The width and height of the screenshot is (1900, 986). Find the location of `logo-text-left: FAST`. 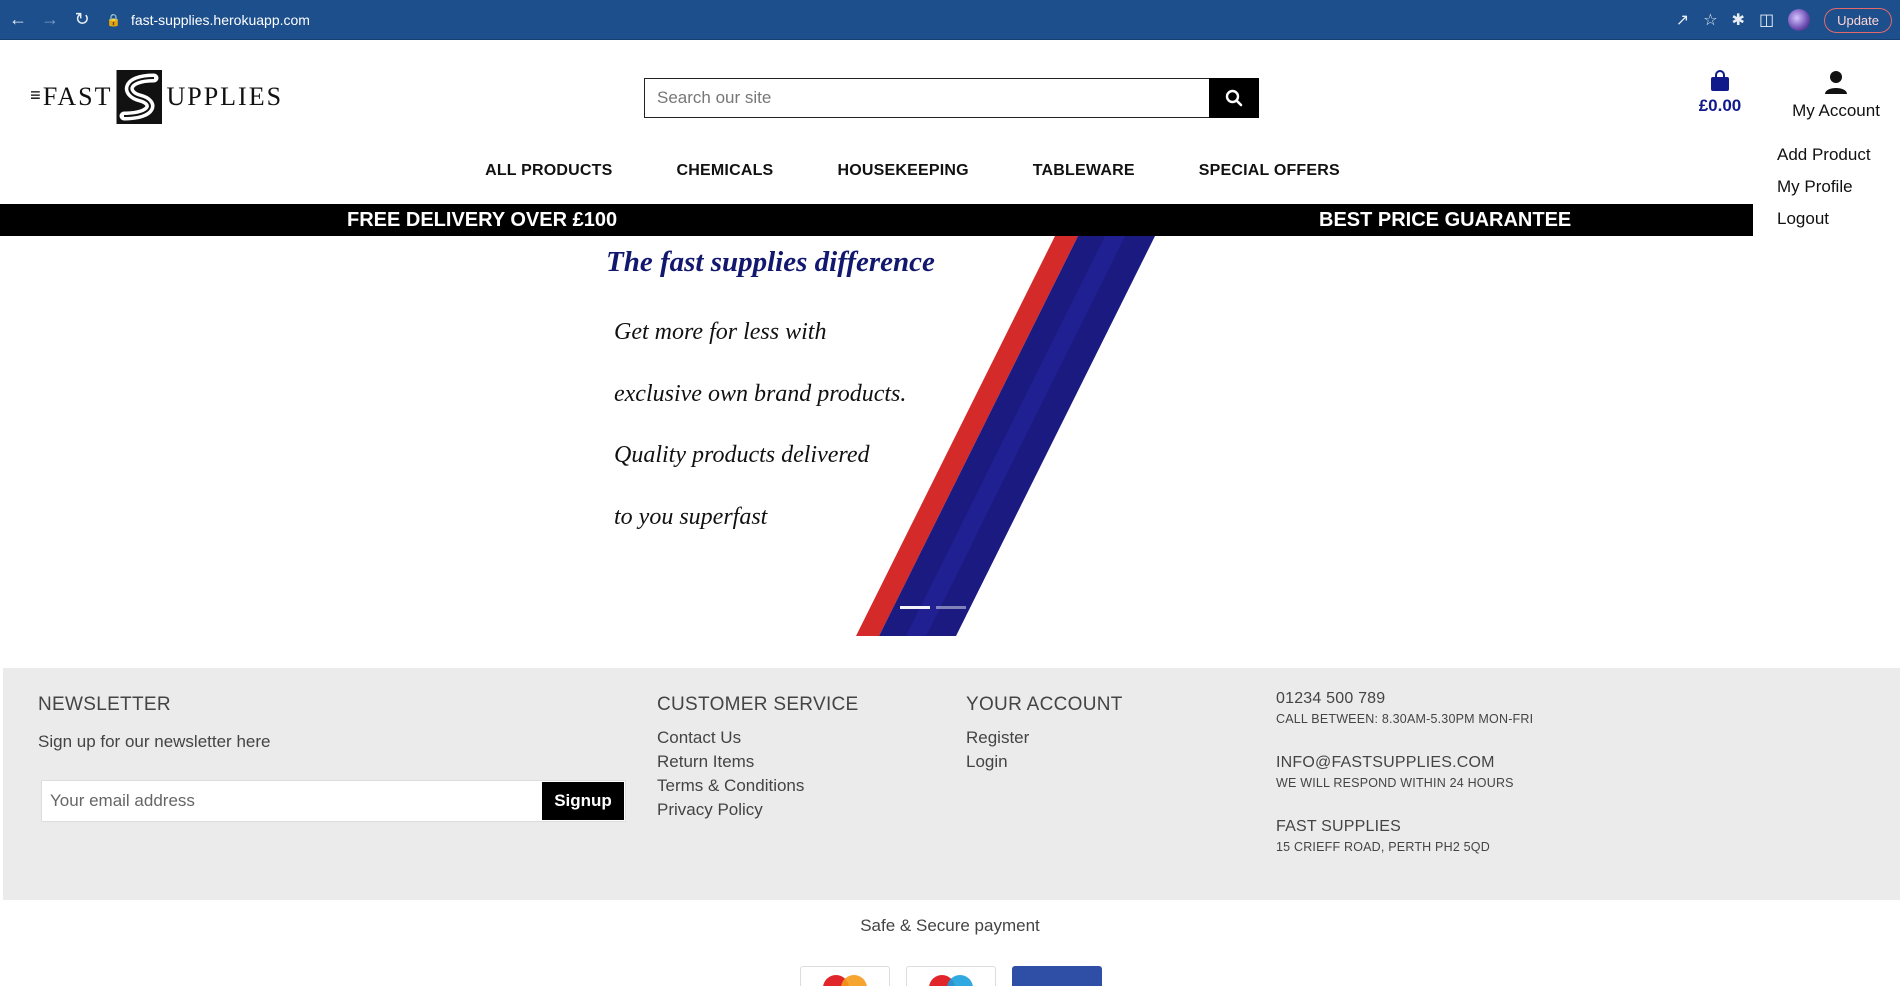

logo-text-left: FAST is located at coordinates (77, 96).